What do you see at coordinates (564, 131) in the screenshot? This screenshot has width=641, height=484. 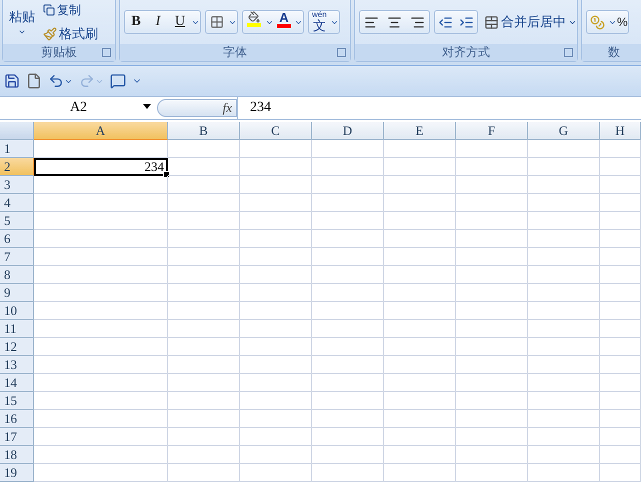 I see `column-header: G` at bounding box center [564, 131].